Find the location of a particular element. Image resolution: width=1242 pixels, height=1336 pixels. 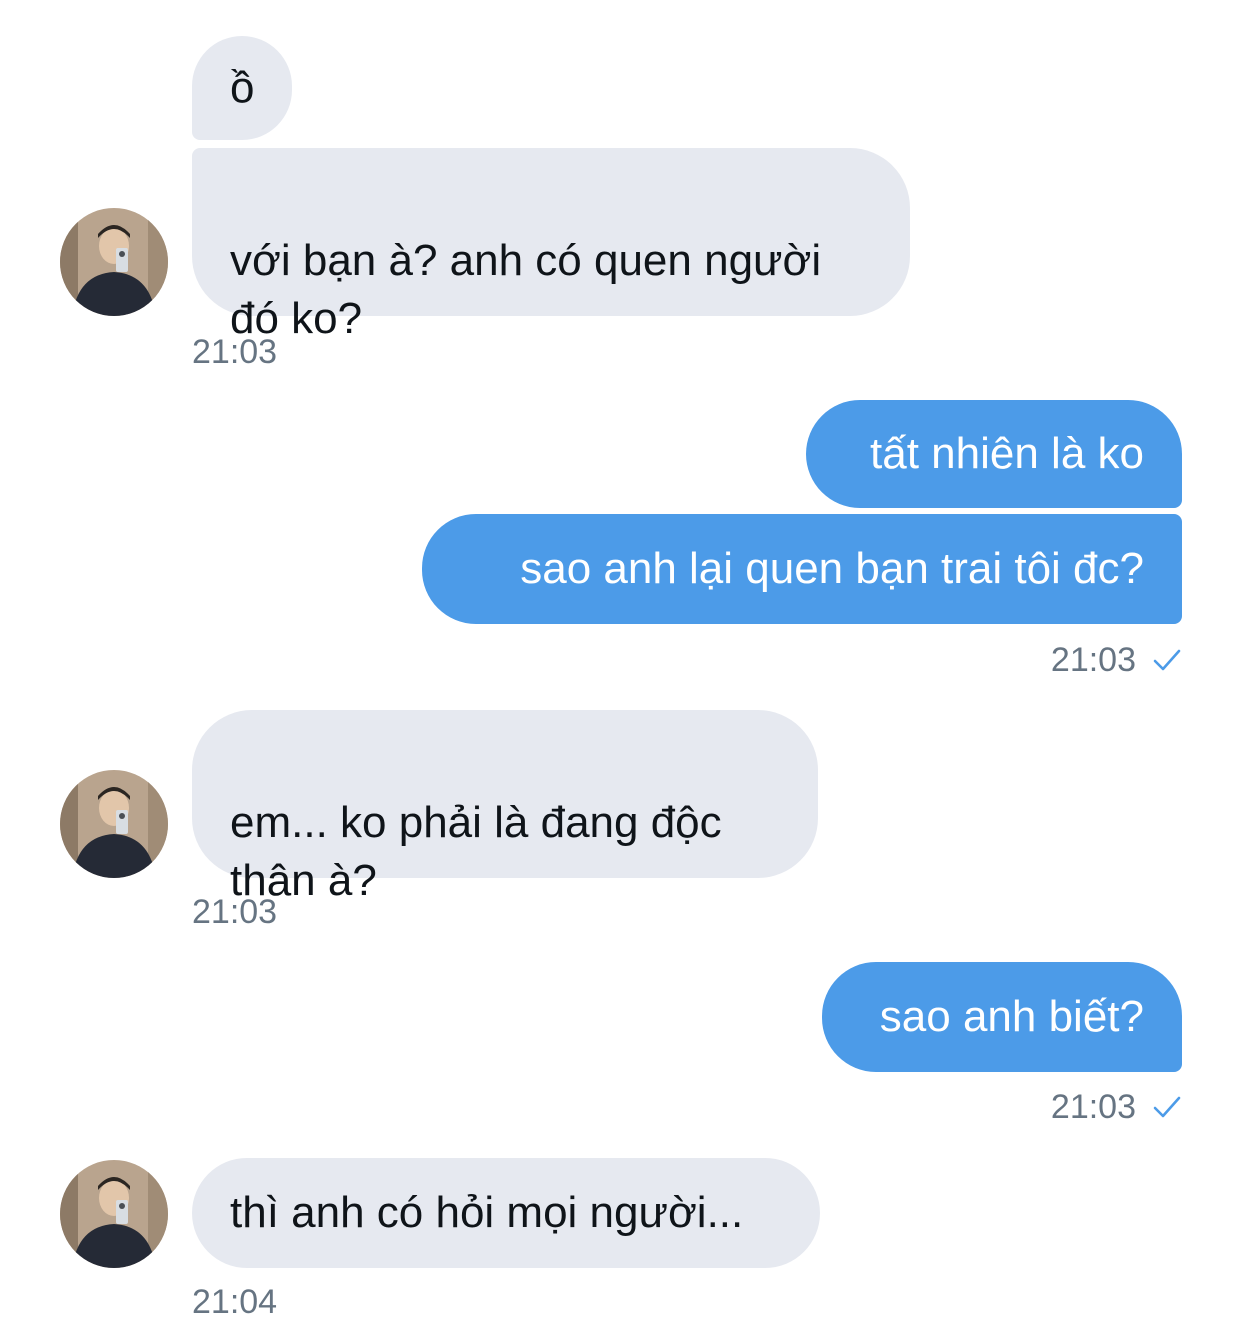

message-text: sao anh biết? is located at coordinates (1011, 1016).